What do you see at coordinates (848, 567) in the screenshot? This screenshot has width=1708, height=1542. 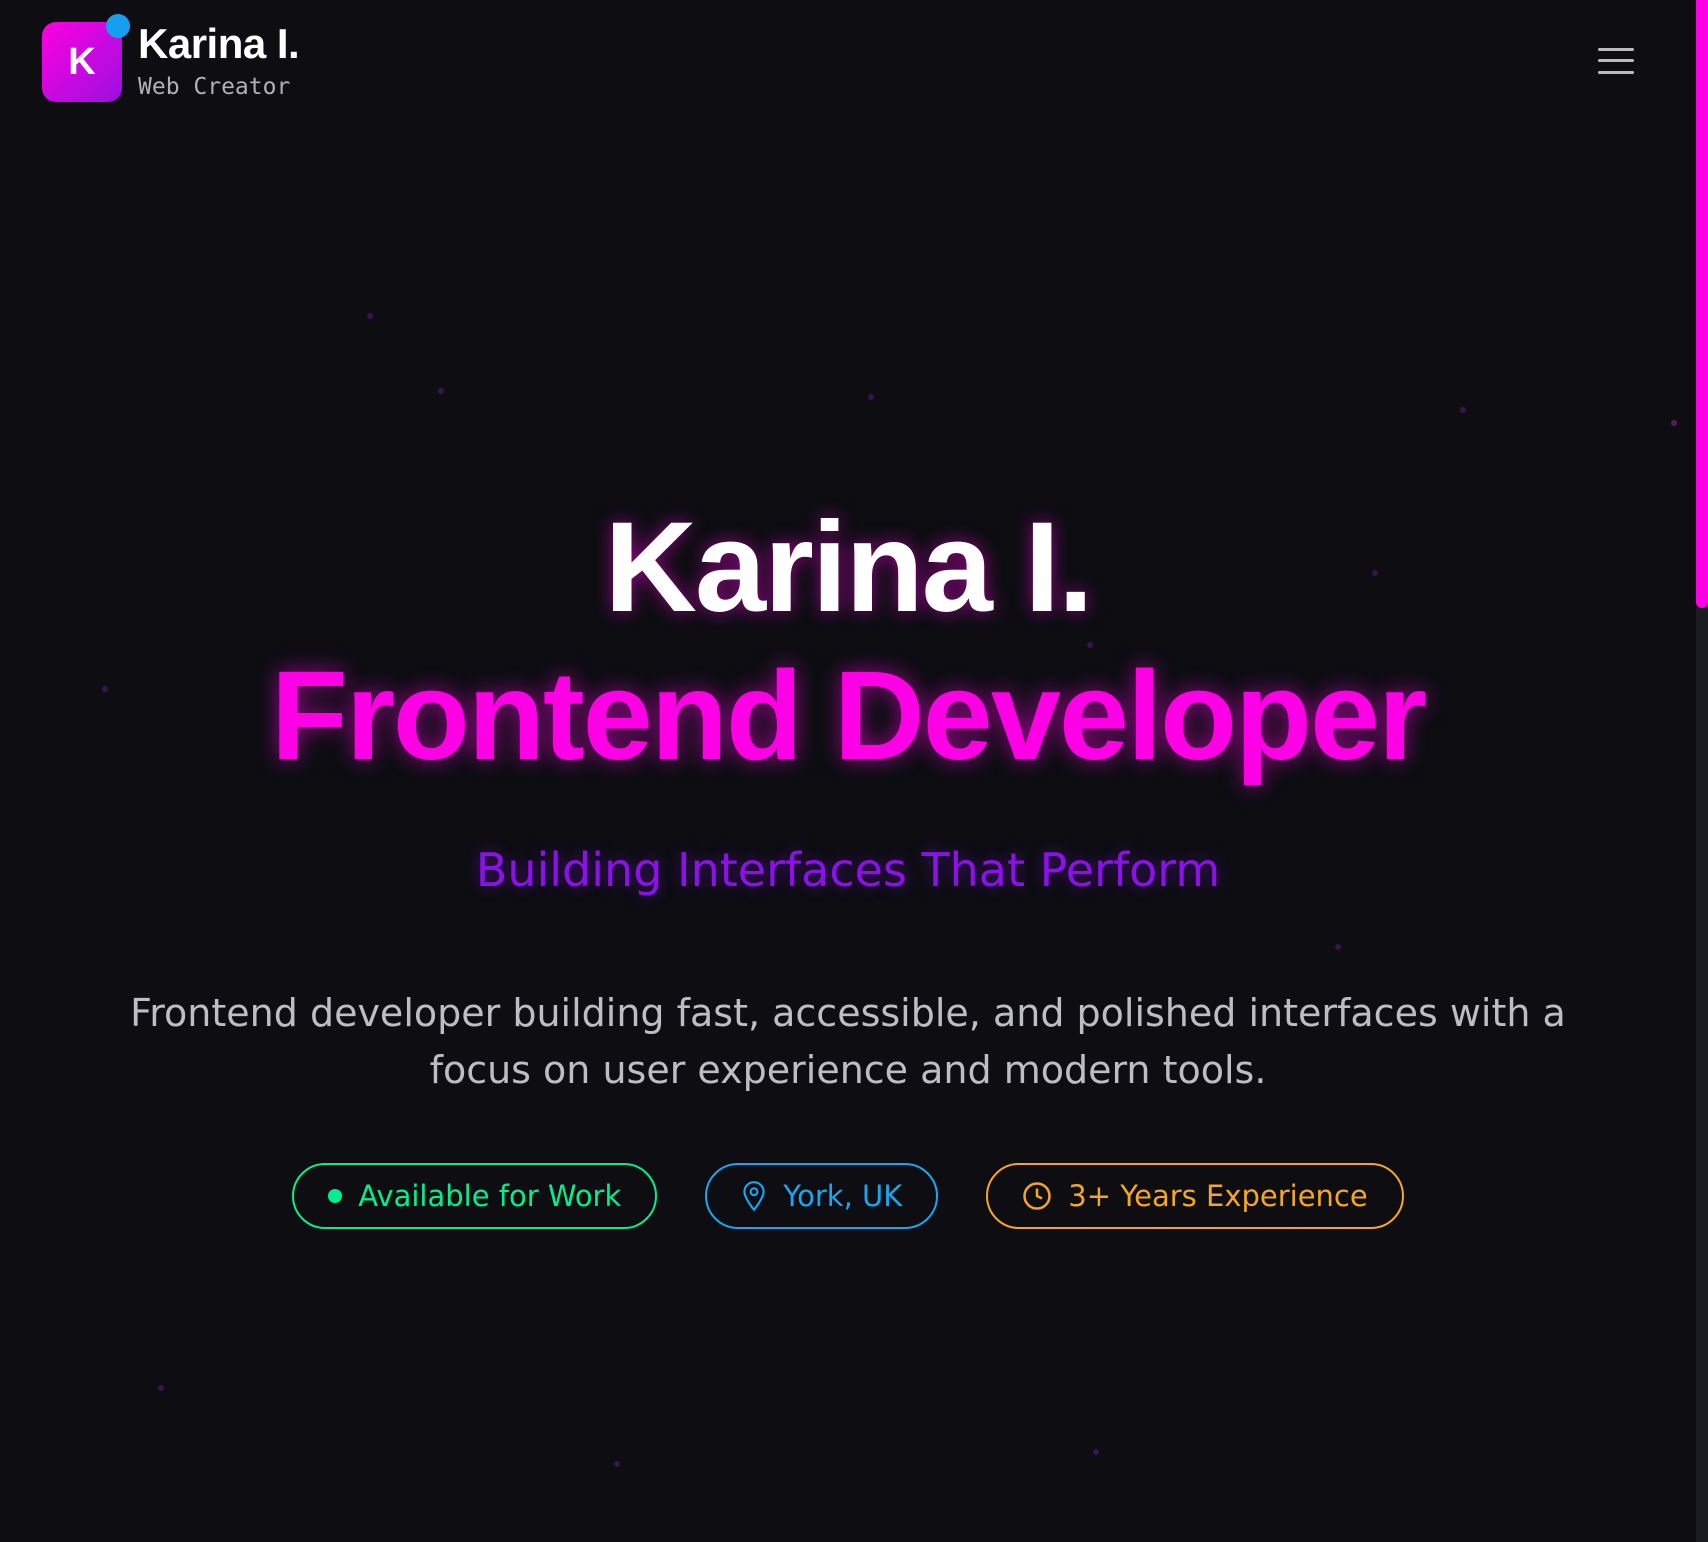 I see `hero-name: Karina I.` at bounding box center [848, 567].